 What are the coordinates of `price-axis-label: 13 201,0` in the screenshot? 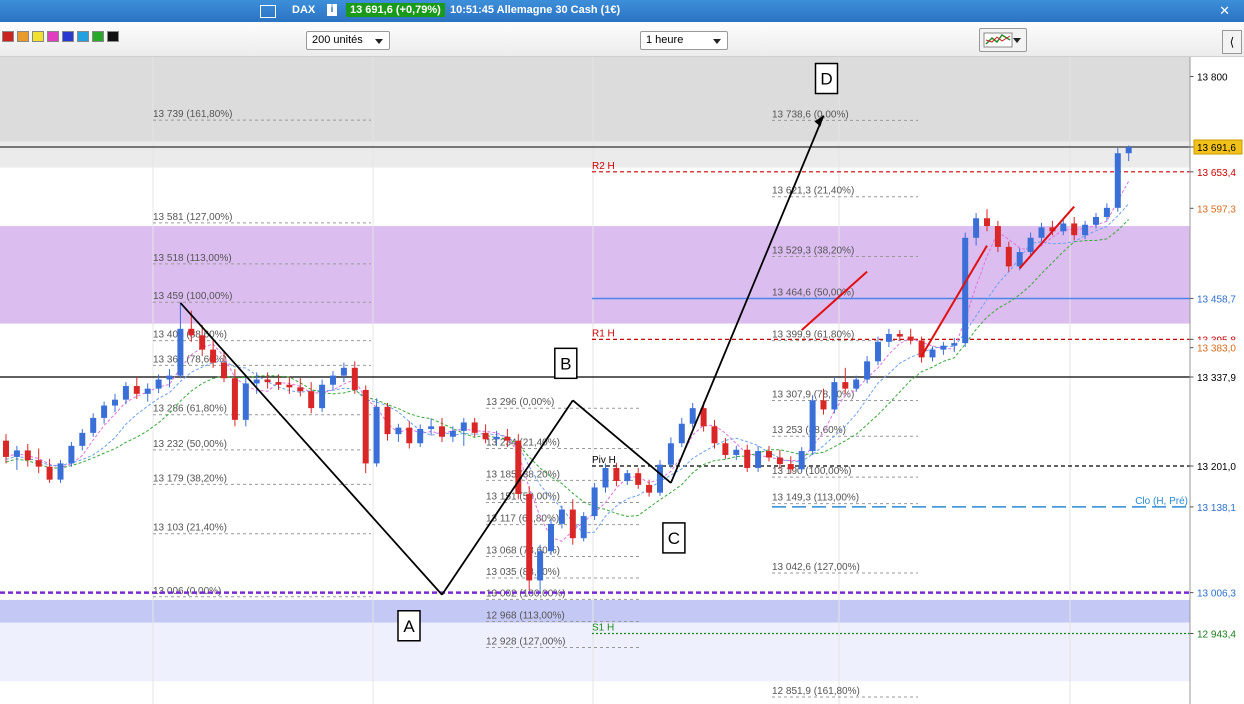 It's located at (1216, 467).